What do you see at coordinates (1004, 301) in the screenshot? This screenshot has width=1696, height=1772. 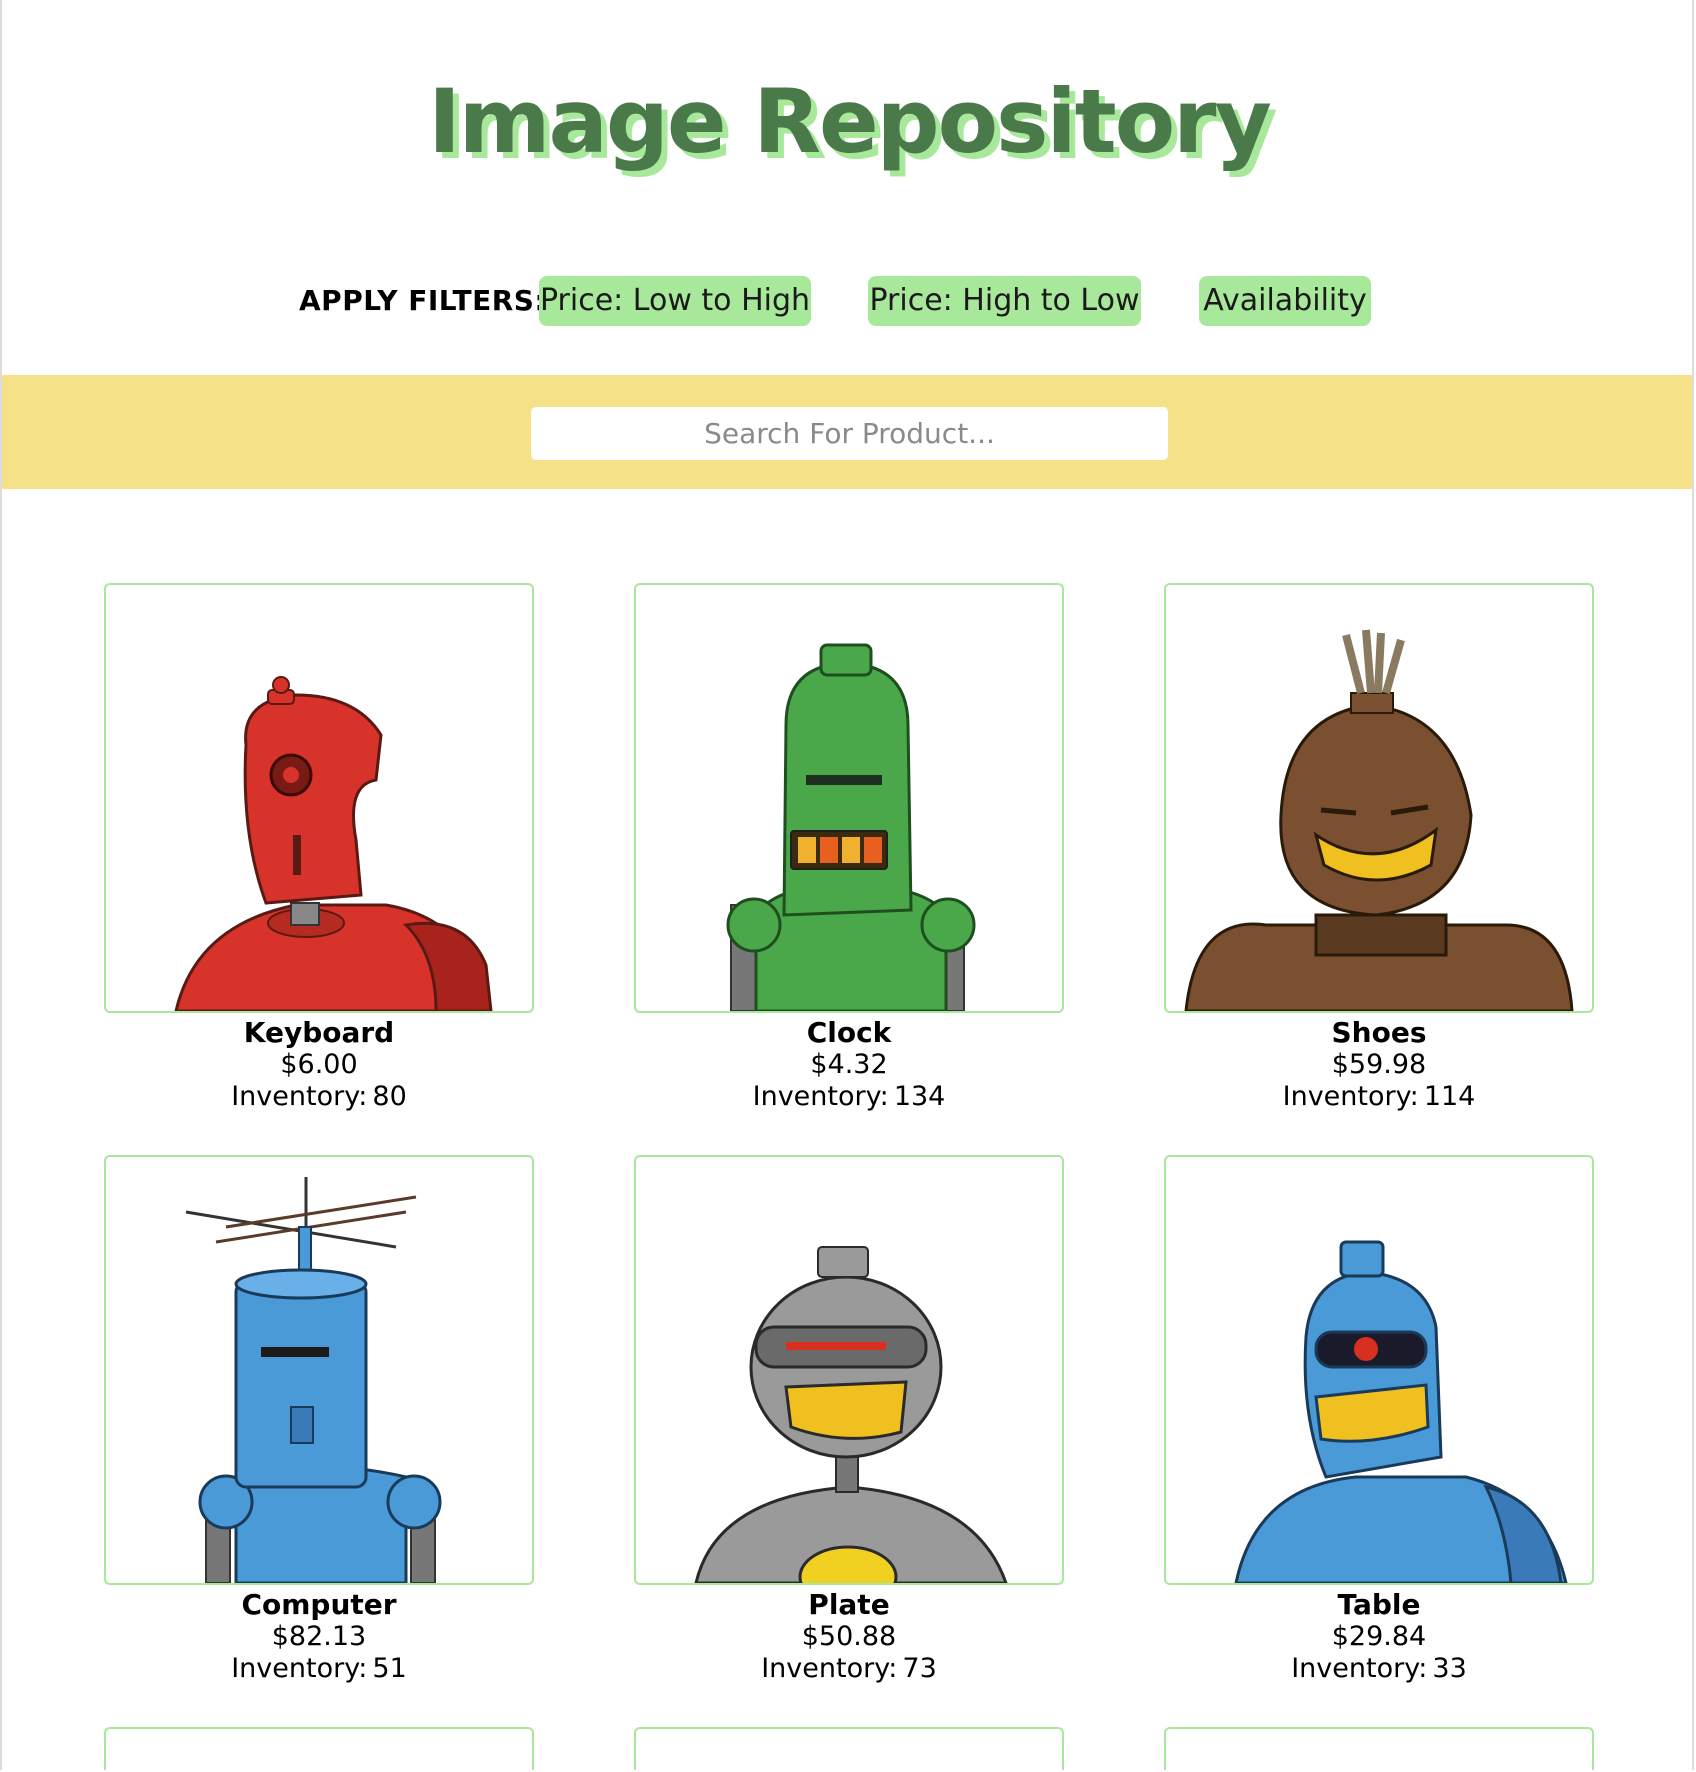 I see `filter-price-high-low-button: Price: High to Low` at bounding box center [1004, 301].